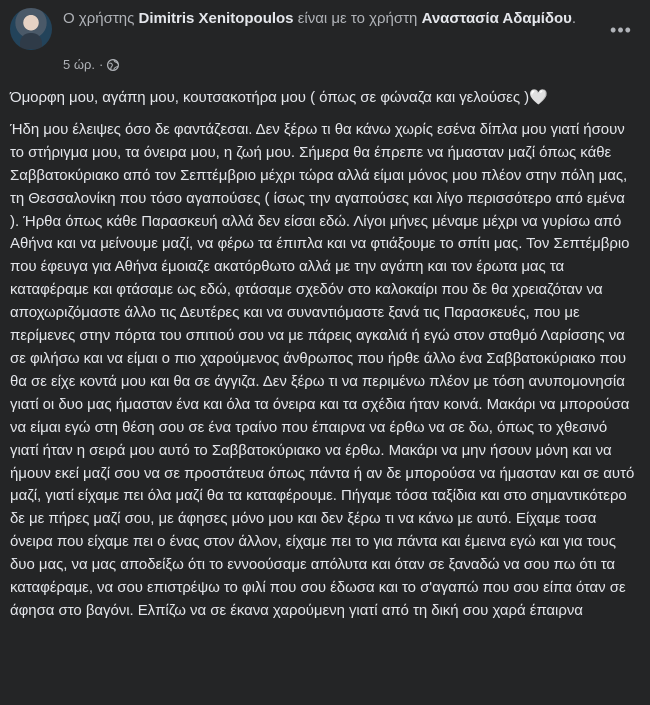  I want to click on post-time-link: 5 ώρ., so click(79, 65).